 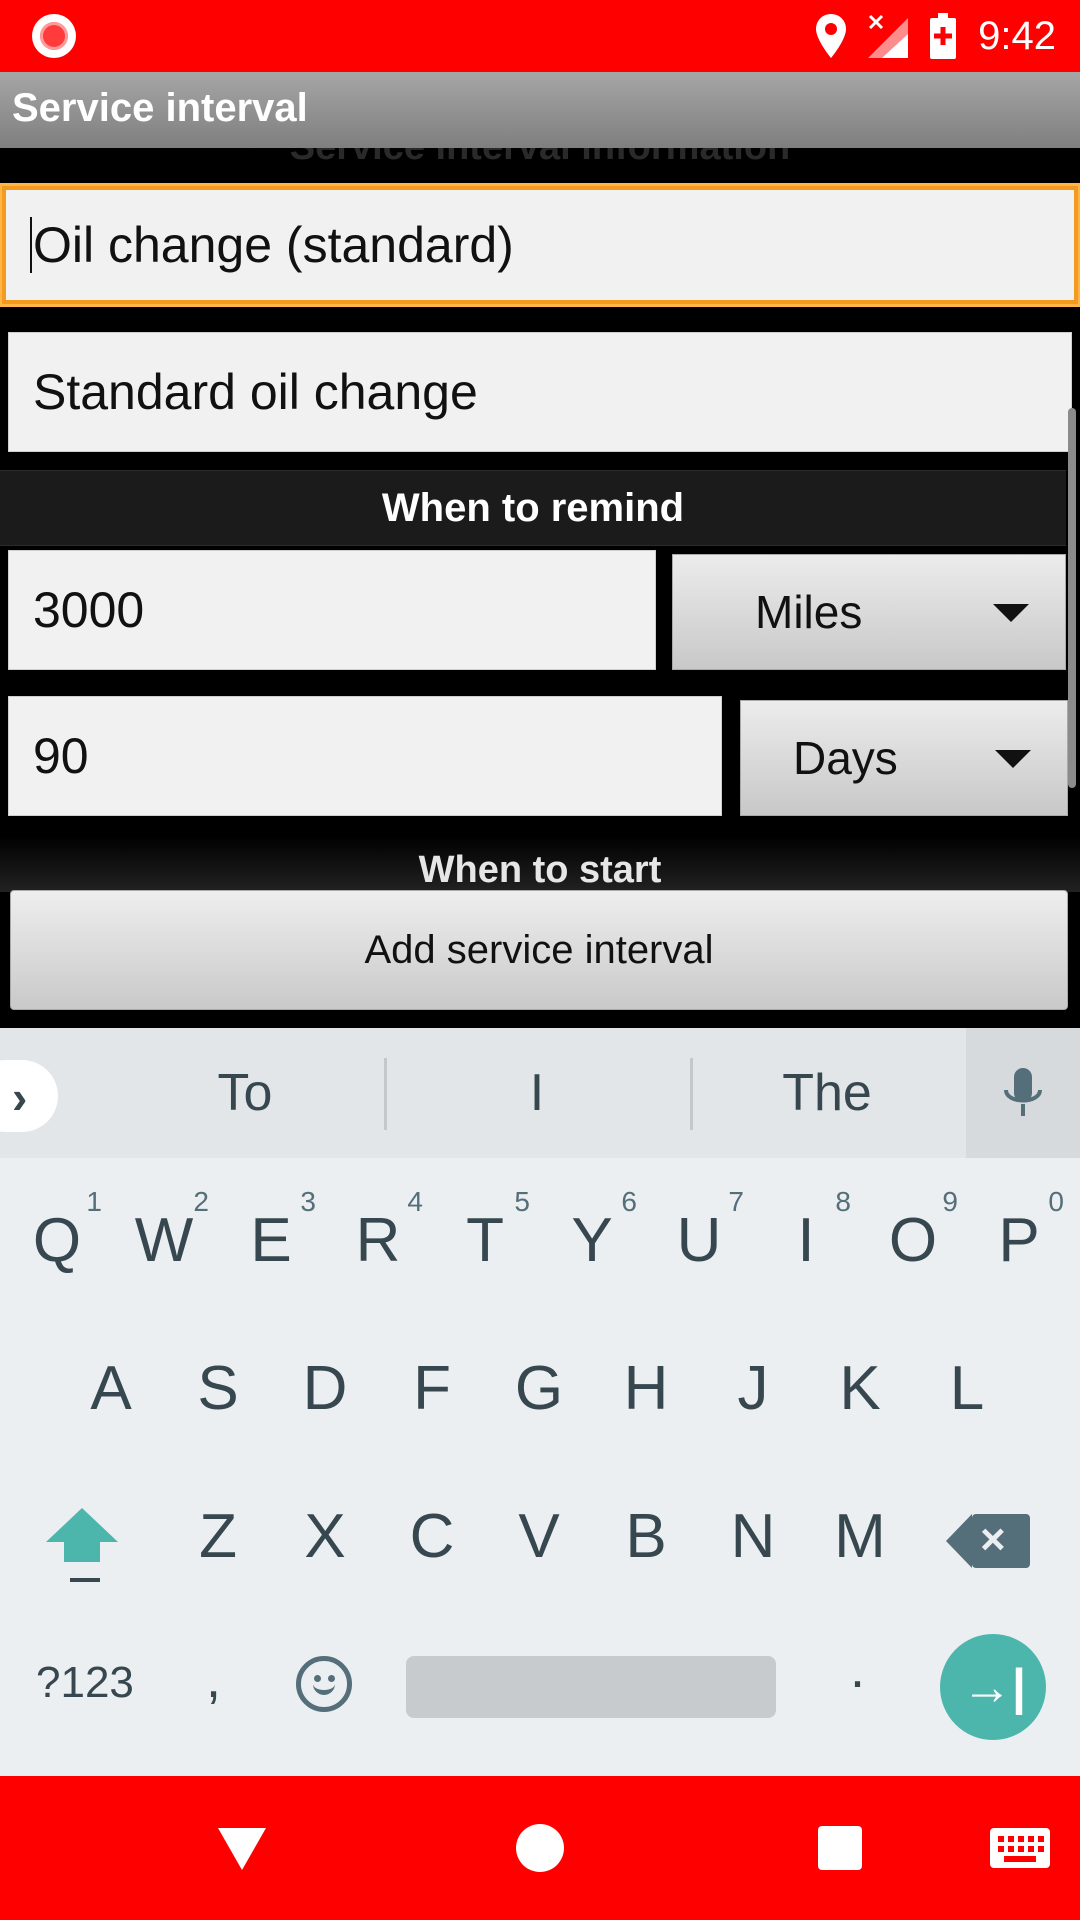 What do you see at coordinates (539, 1388) in the screenshot?
I see `key-g: G` at bounding box center [539, 1388].